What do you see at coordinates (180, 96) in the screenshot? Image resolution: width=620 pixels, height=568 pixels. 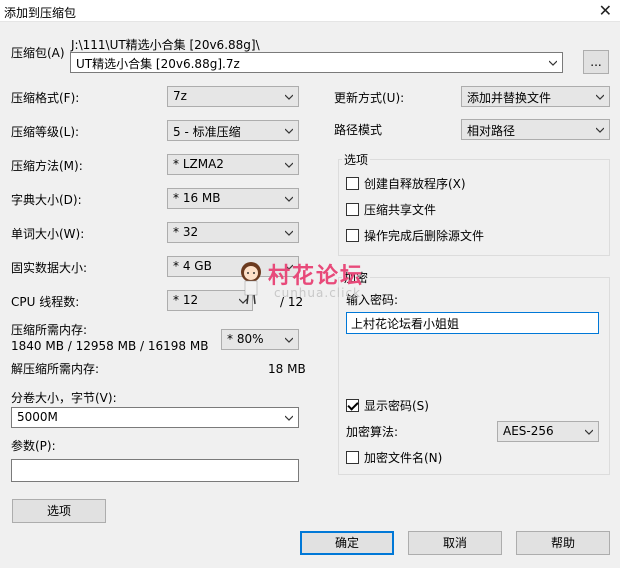 I see `format-value: 7z` at bounding box center [180, 96].